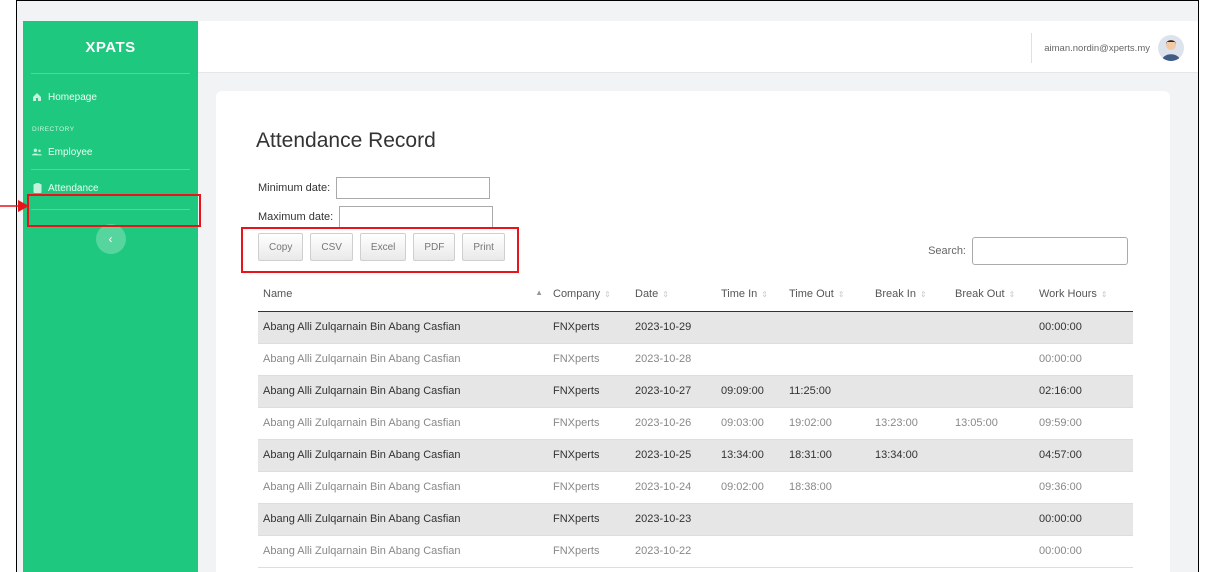  What do you see at coordinates (1083, 391) in the screenshot?
I see `cell-work-hours: 02:16:00` at bounding box center [1083, 391].